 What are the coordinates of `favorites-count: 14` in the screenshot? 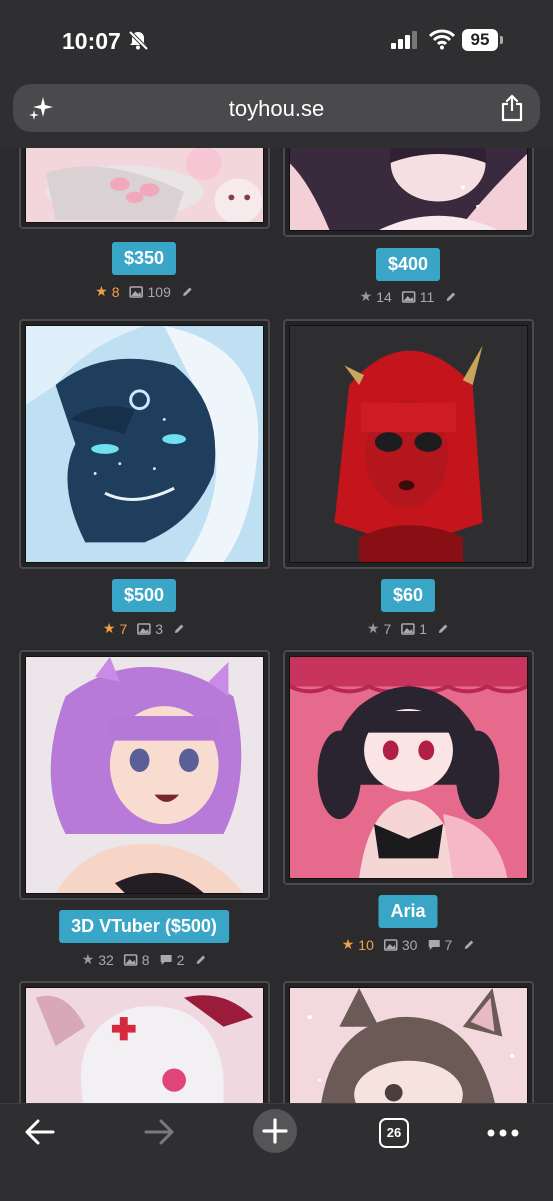 It's located at (384, 296).